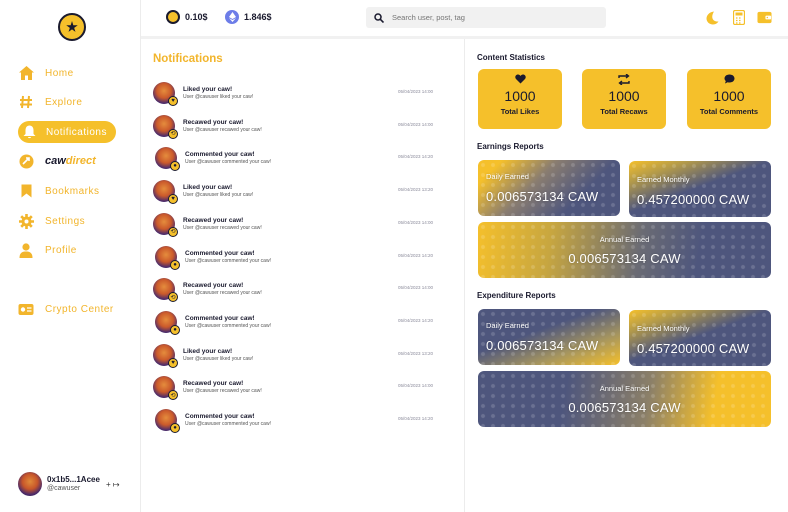  Describe the element at coordinates (73, 484) in the screenshot. I see `user-info: 0x1b5...1Acee @cawuser` at that location.